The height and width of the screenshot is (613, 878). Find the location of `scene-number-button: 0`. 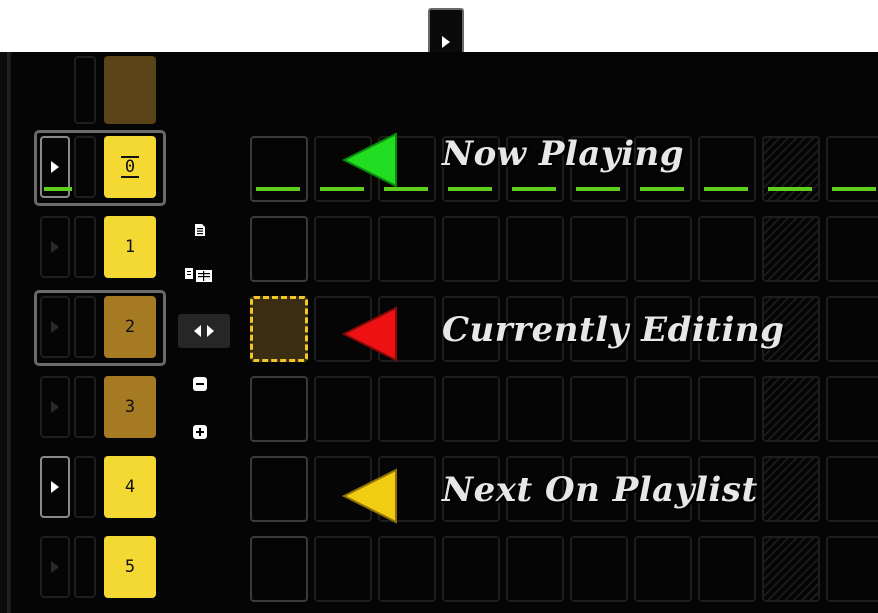

scene-number-button: 0 is located at coordinates (130, 167).